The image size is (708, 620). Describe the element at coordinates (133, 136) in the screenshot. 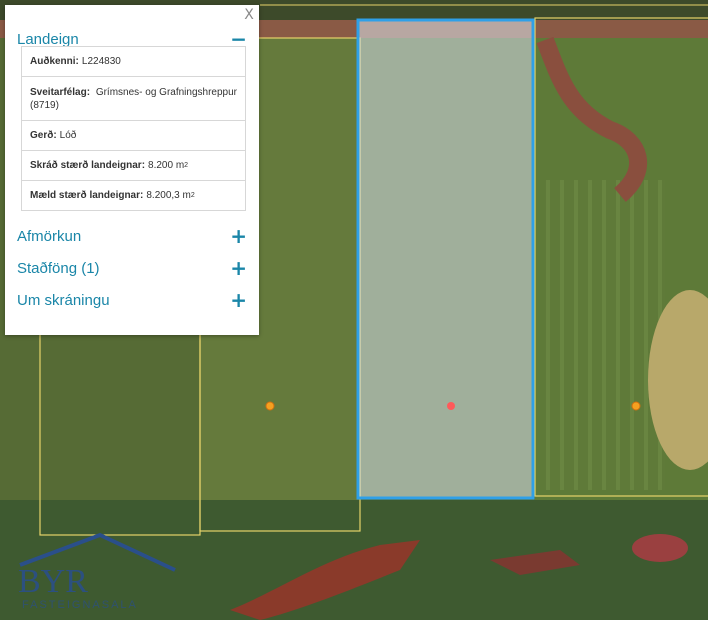

I see `property-row: Gerð: Lóð` at that location.